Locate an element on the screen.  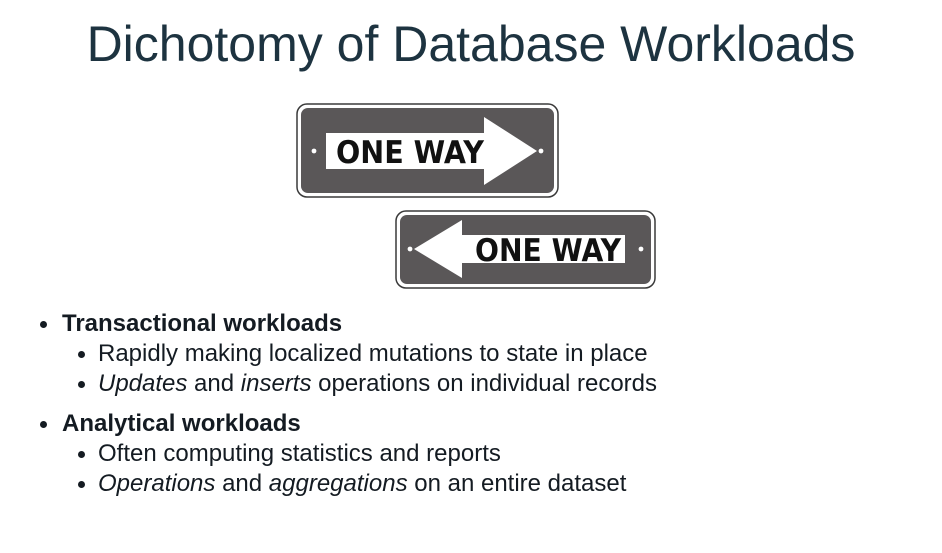
one-way-sign-left: ONE WAY is located at coordinates (526, 250).